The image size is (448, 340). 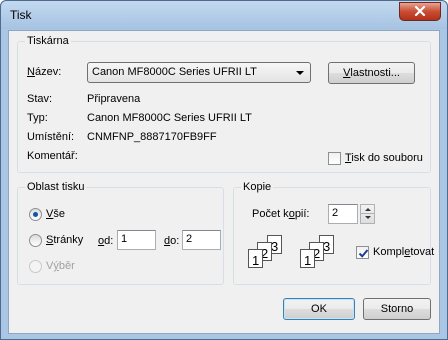 What do you see at coordinates (397, 309) in the screenshot?
I see `cancel-button: Storno` at bounding box center [397, 309].